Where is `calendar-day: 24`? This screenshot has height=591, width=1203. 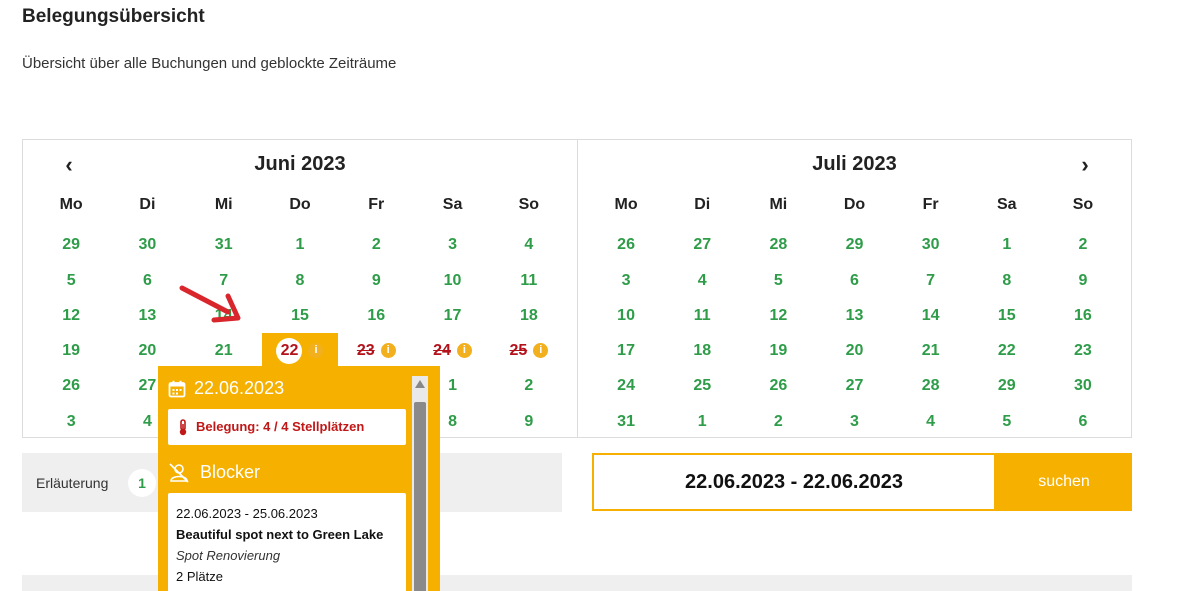 calendar-day: 24 is located at coordinates (626, 385).